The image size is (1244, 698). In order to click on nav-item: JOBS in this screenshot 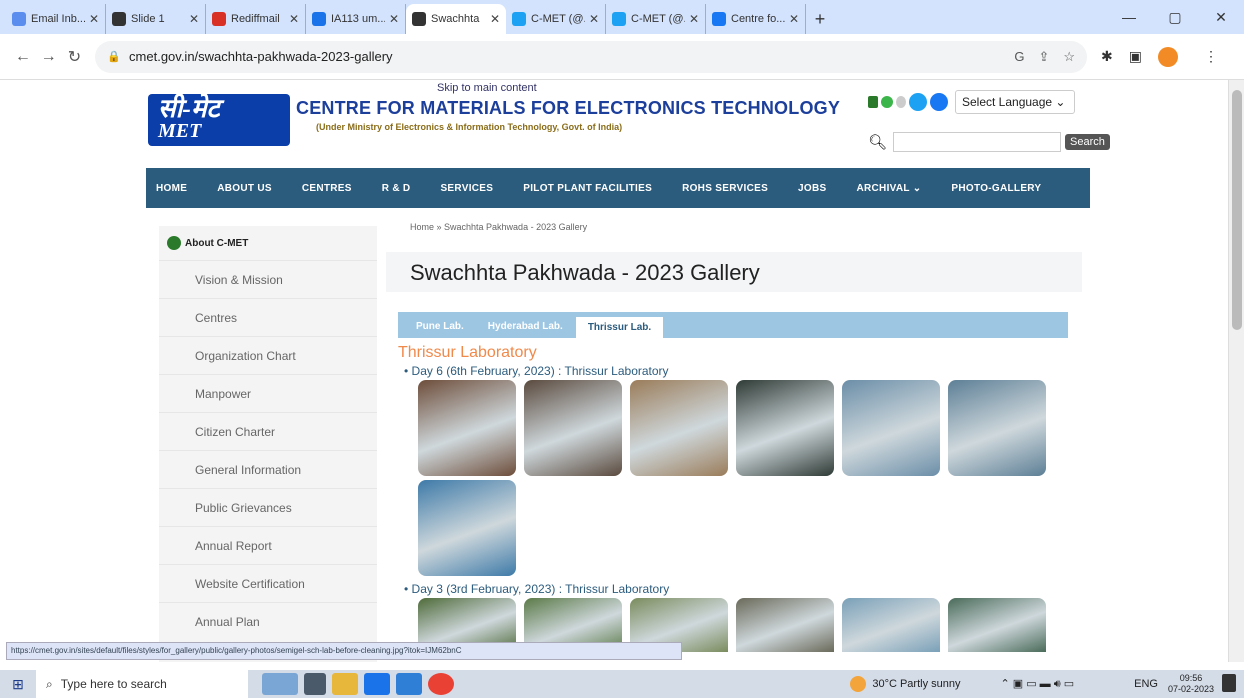, I will do `click(812, 188)`.